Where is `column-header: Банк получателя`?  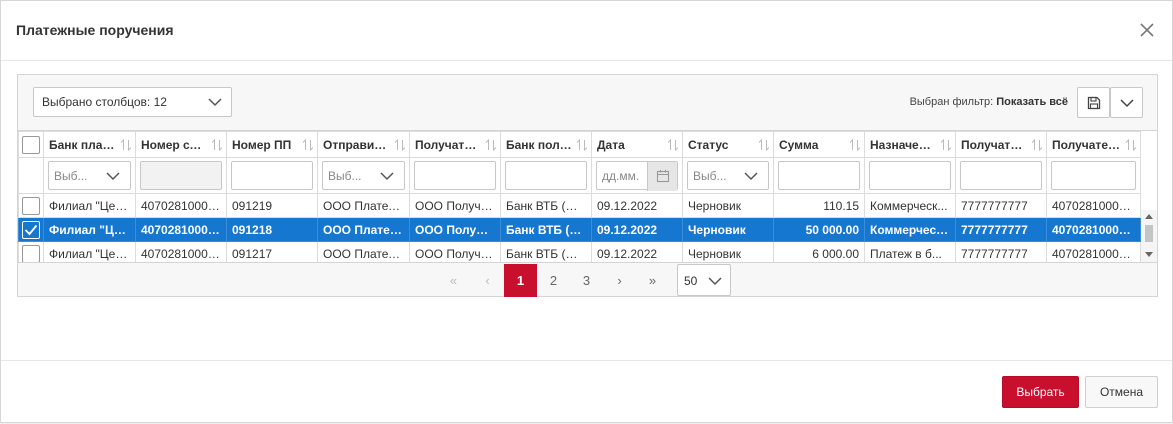 column-header: Банк получателя is located at coordinates (546, 144).